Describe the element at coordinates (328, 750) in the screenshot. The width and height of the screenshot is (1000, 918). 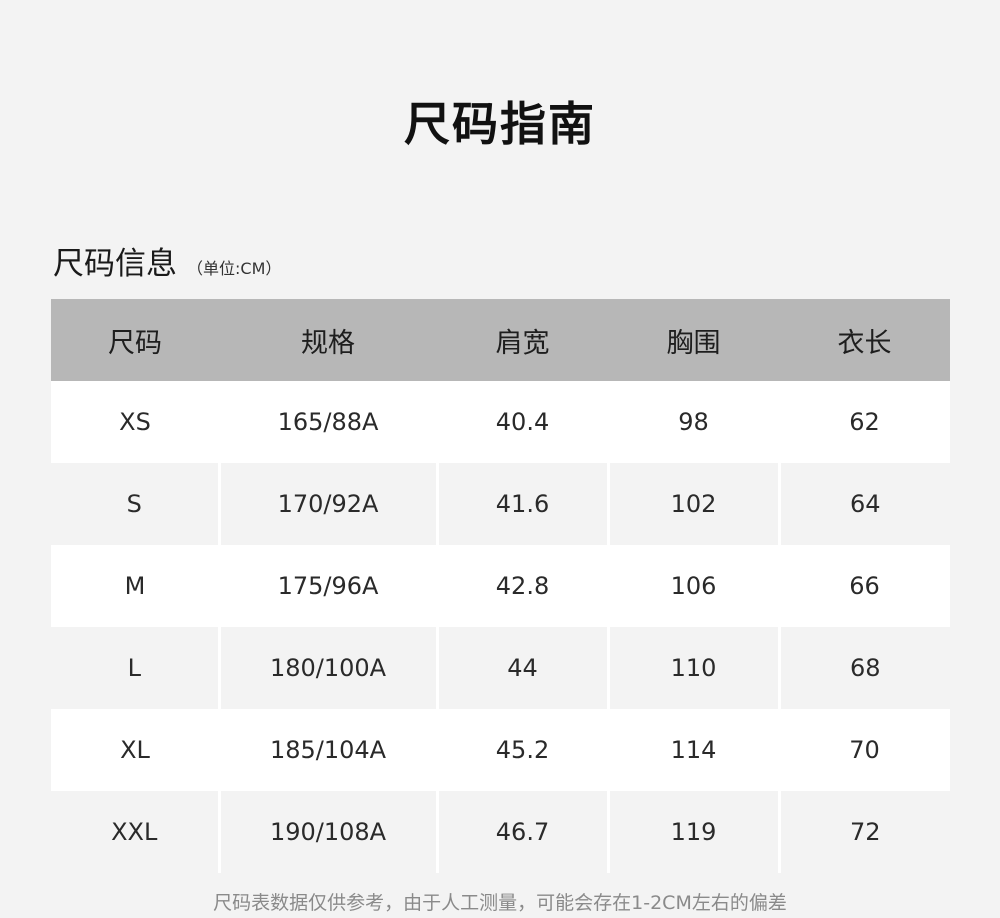
I see `cell-spec: 185/104A` at that location.